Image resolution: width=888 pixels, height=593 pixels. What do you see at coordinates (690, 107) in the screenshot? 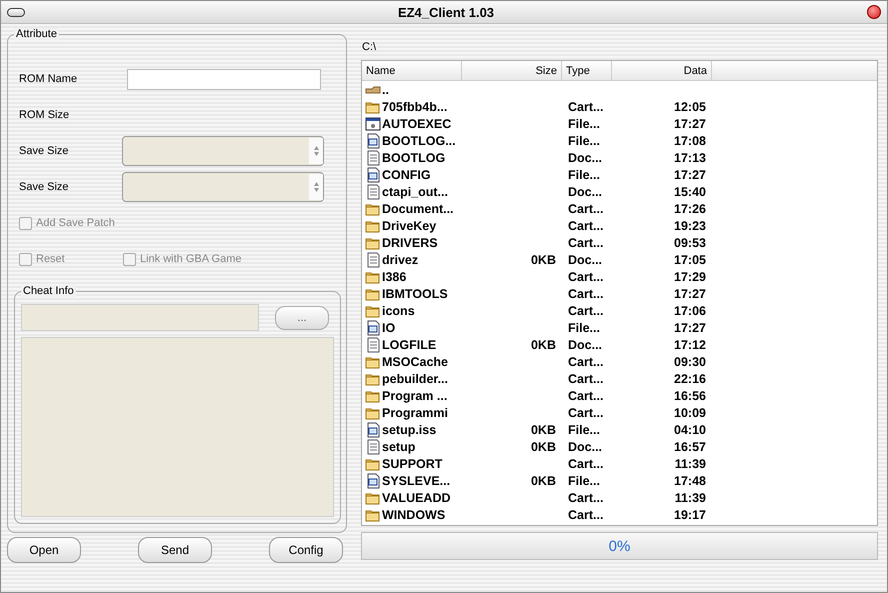
I see `file-time: 12:05` at bounding box center [690, 107].